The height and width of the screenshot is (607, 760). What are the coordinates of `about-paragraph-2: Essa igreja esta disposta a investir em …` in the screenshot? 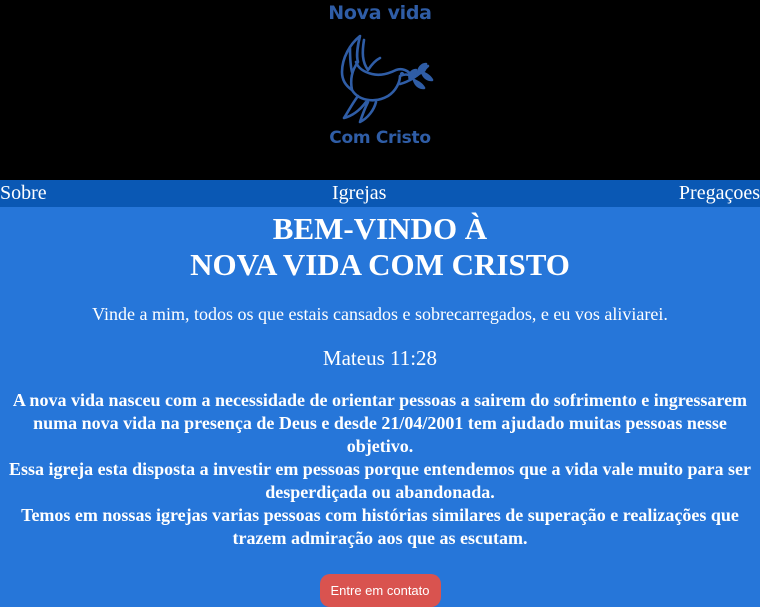 It's located at (380, 480).